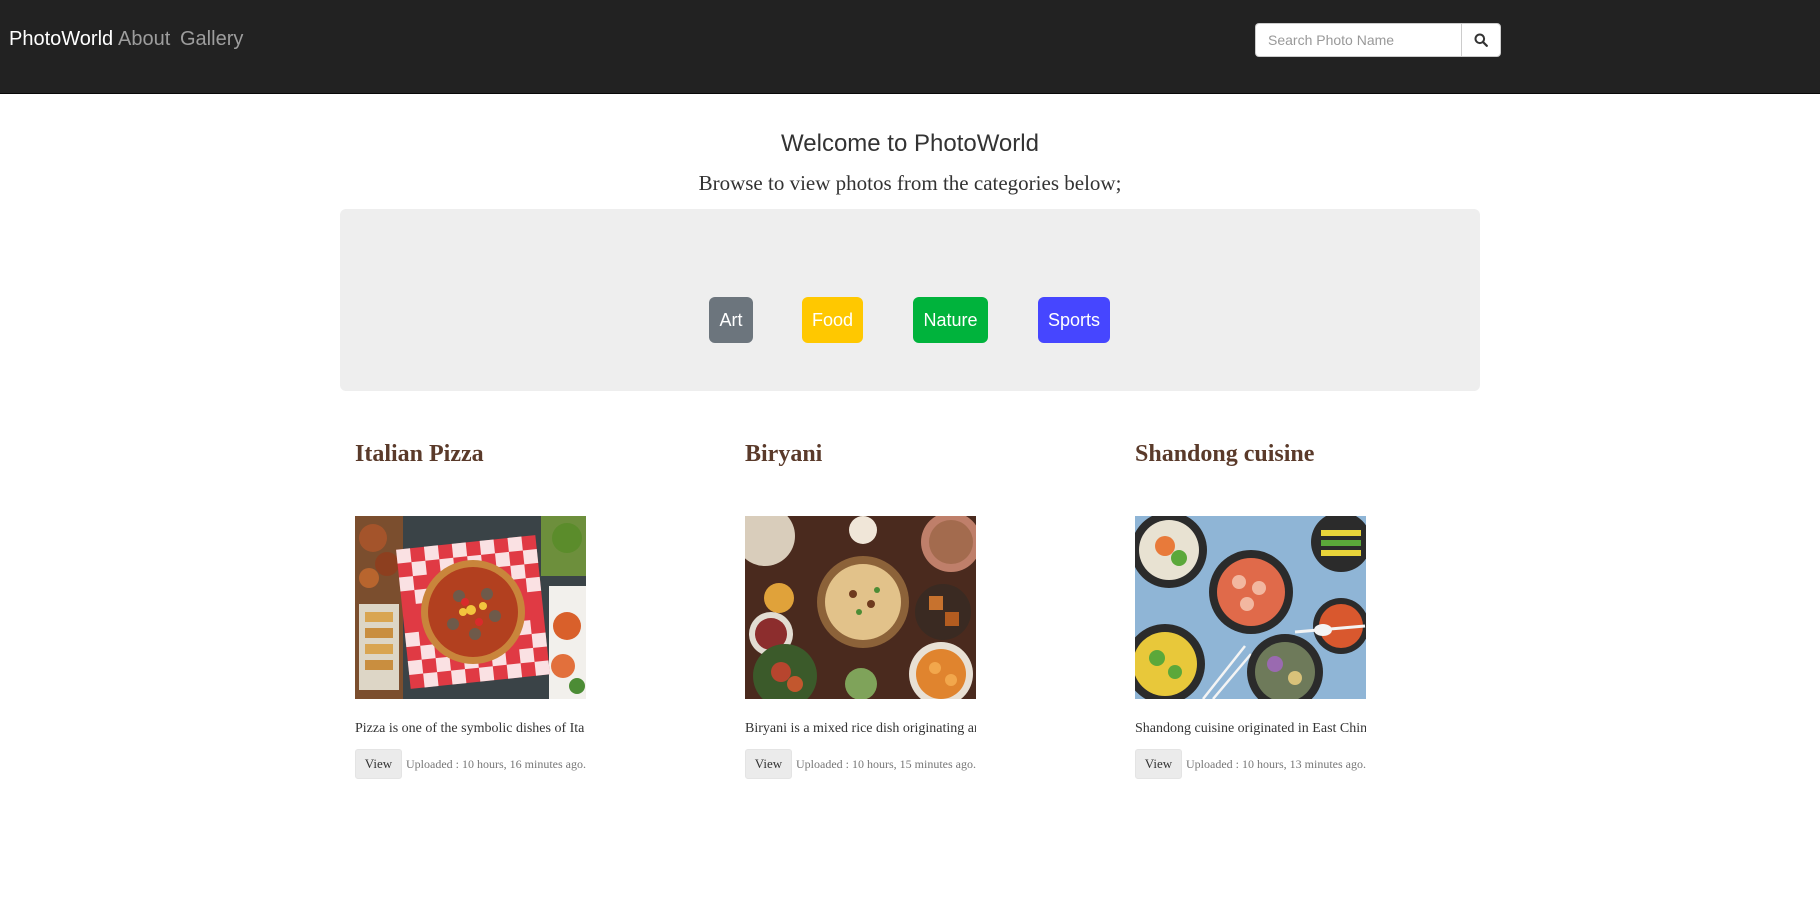 The height and width of the screenshot is (904, 1820). I want to click on category-button-food: Food, so click(832, 320).